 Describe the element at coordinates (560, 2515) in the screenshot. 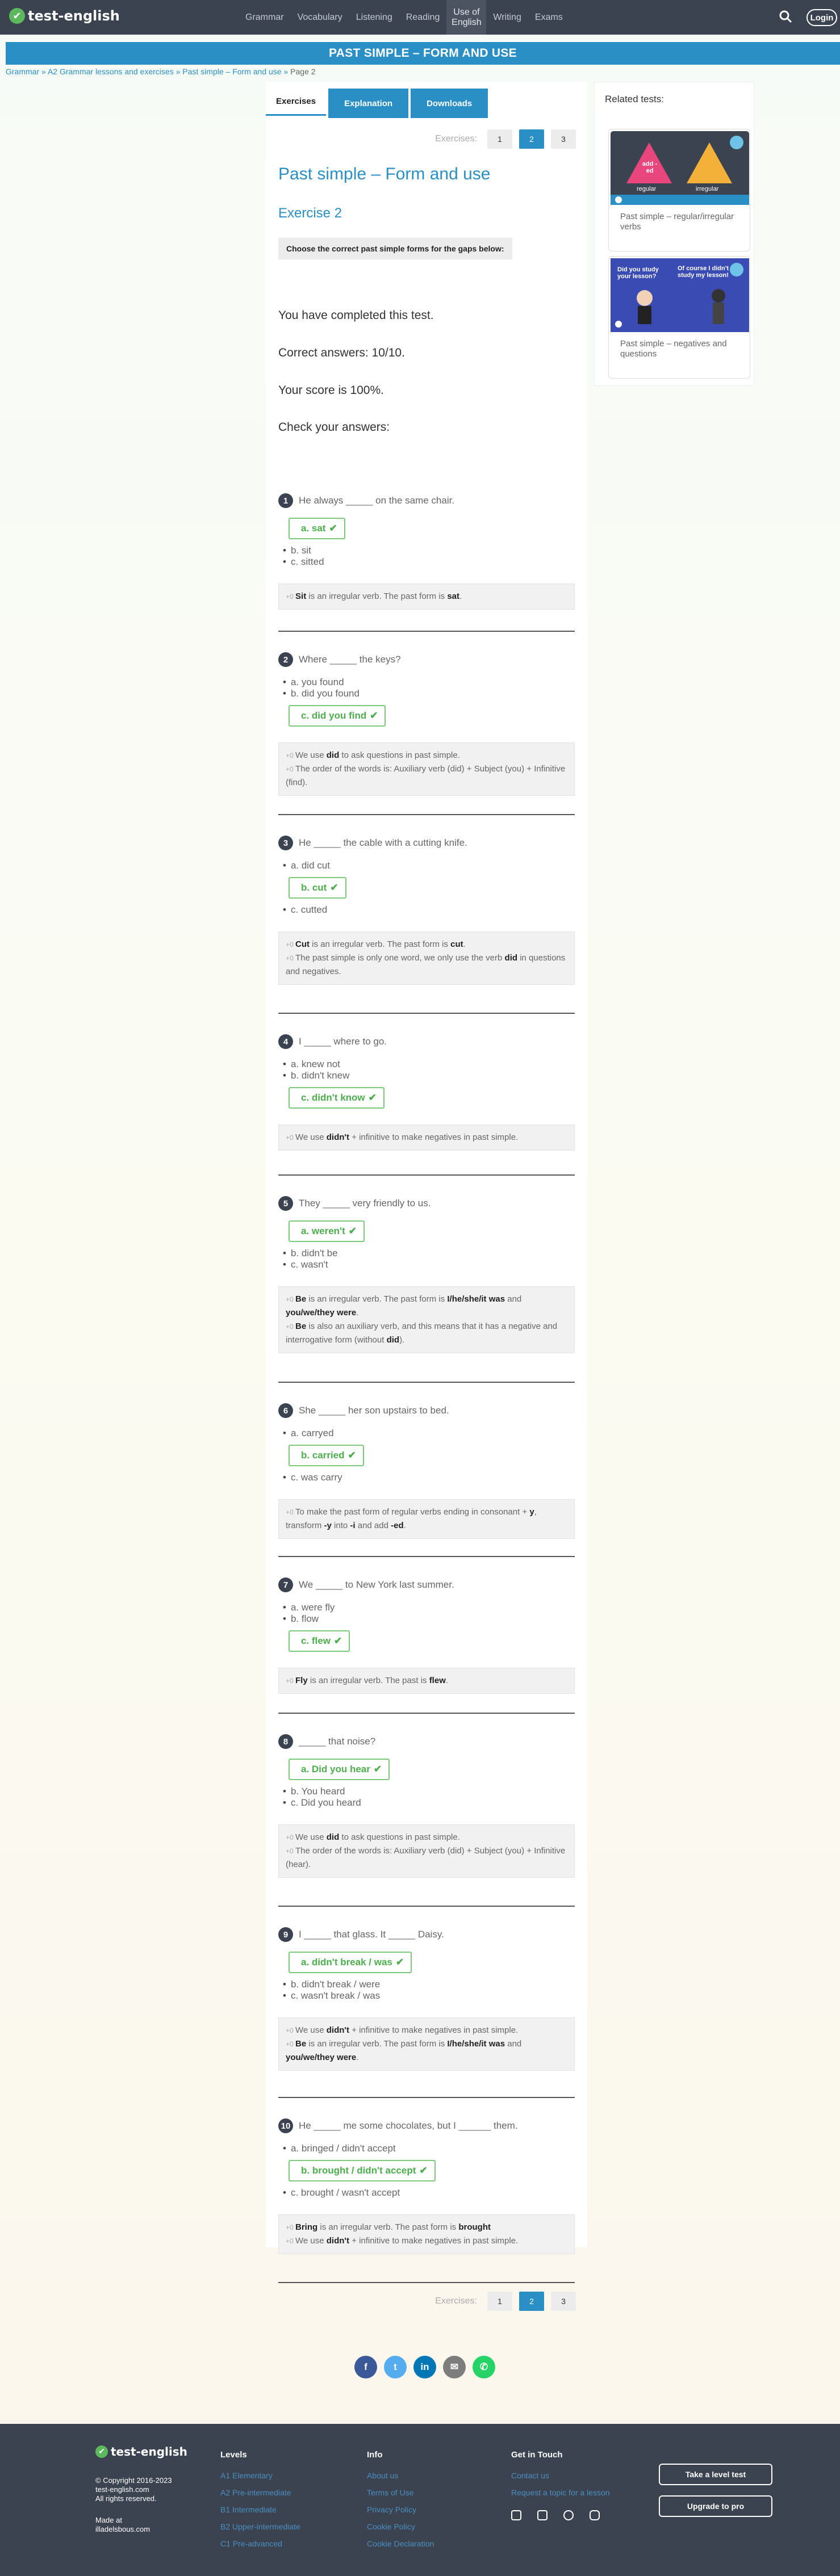

I see `footer-social` at that location.